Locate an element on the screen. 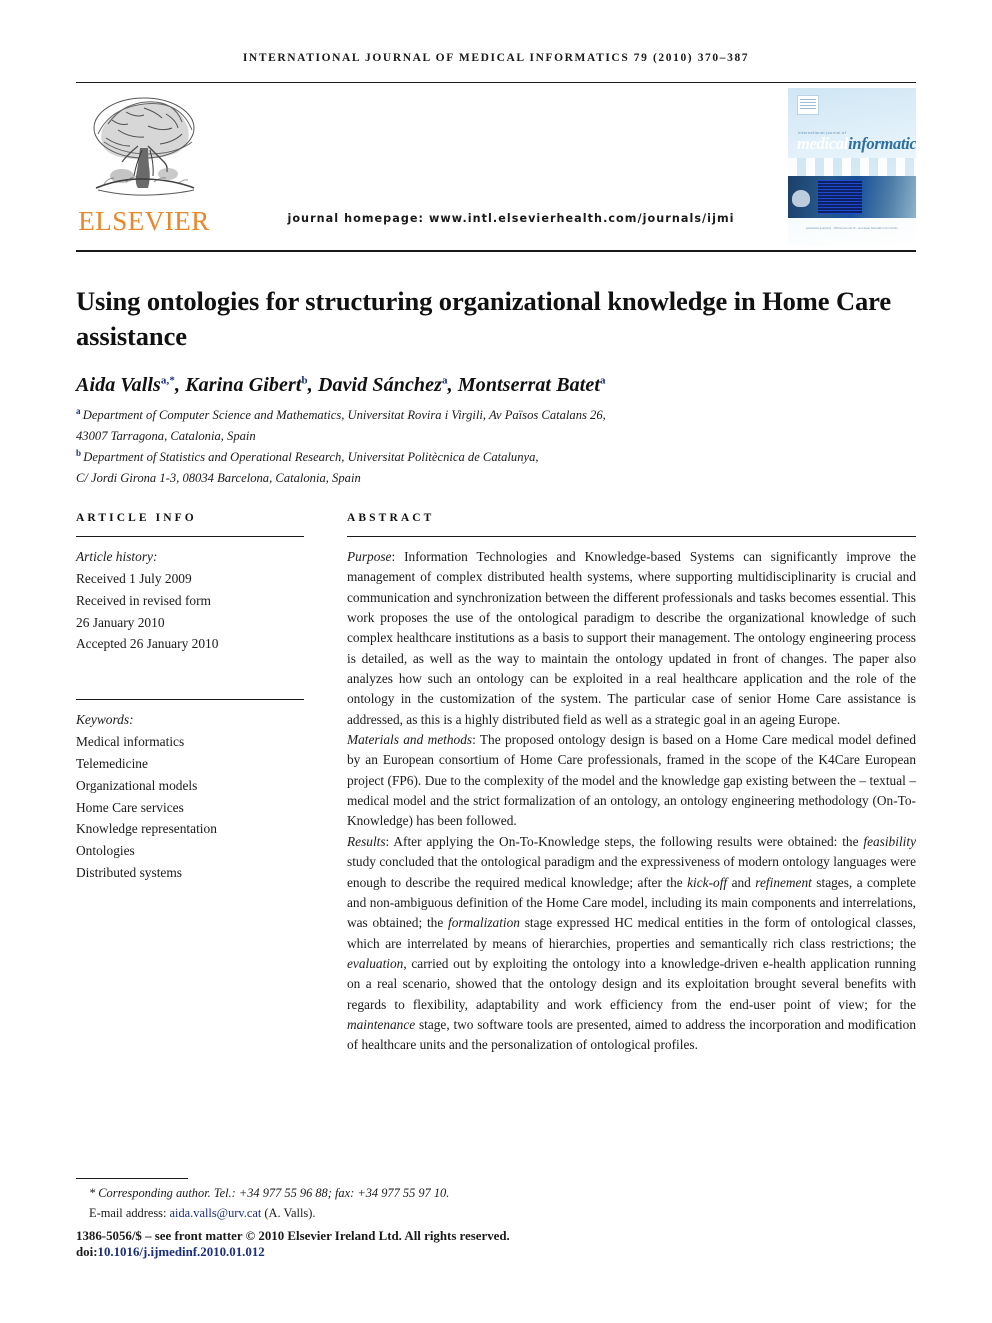  abstract-em-kickoff: kick-off is located at coordinates (707, 882).